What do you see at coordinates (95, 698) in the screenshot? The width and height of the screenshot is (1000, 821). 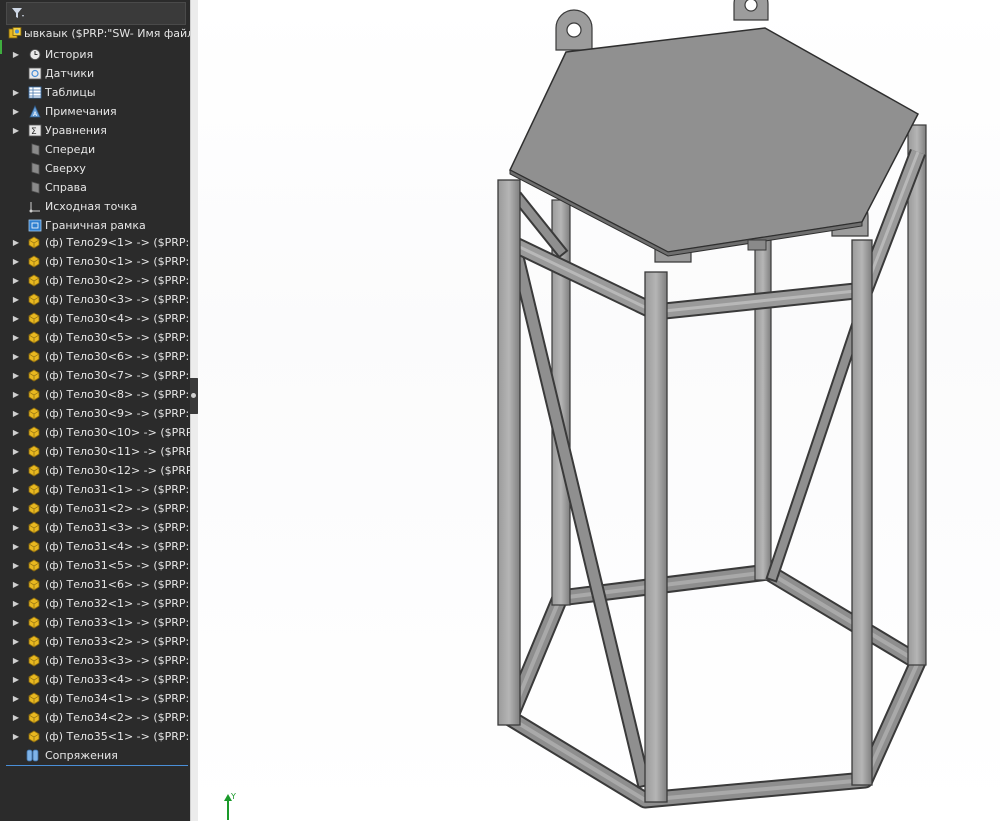 I see `tree-component-row: ▶ (ф) Тело34<1> -> ($PRP:"SW` at bounding box center [95, 698].